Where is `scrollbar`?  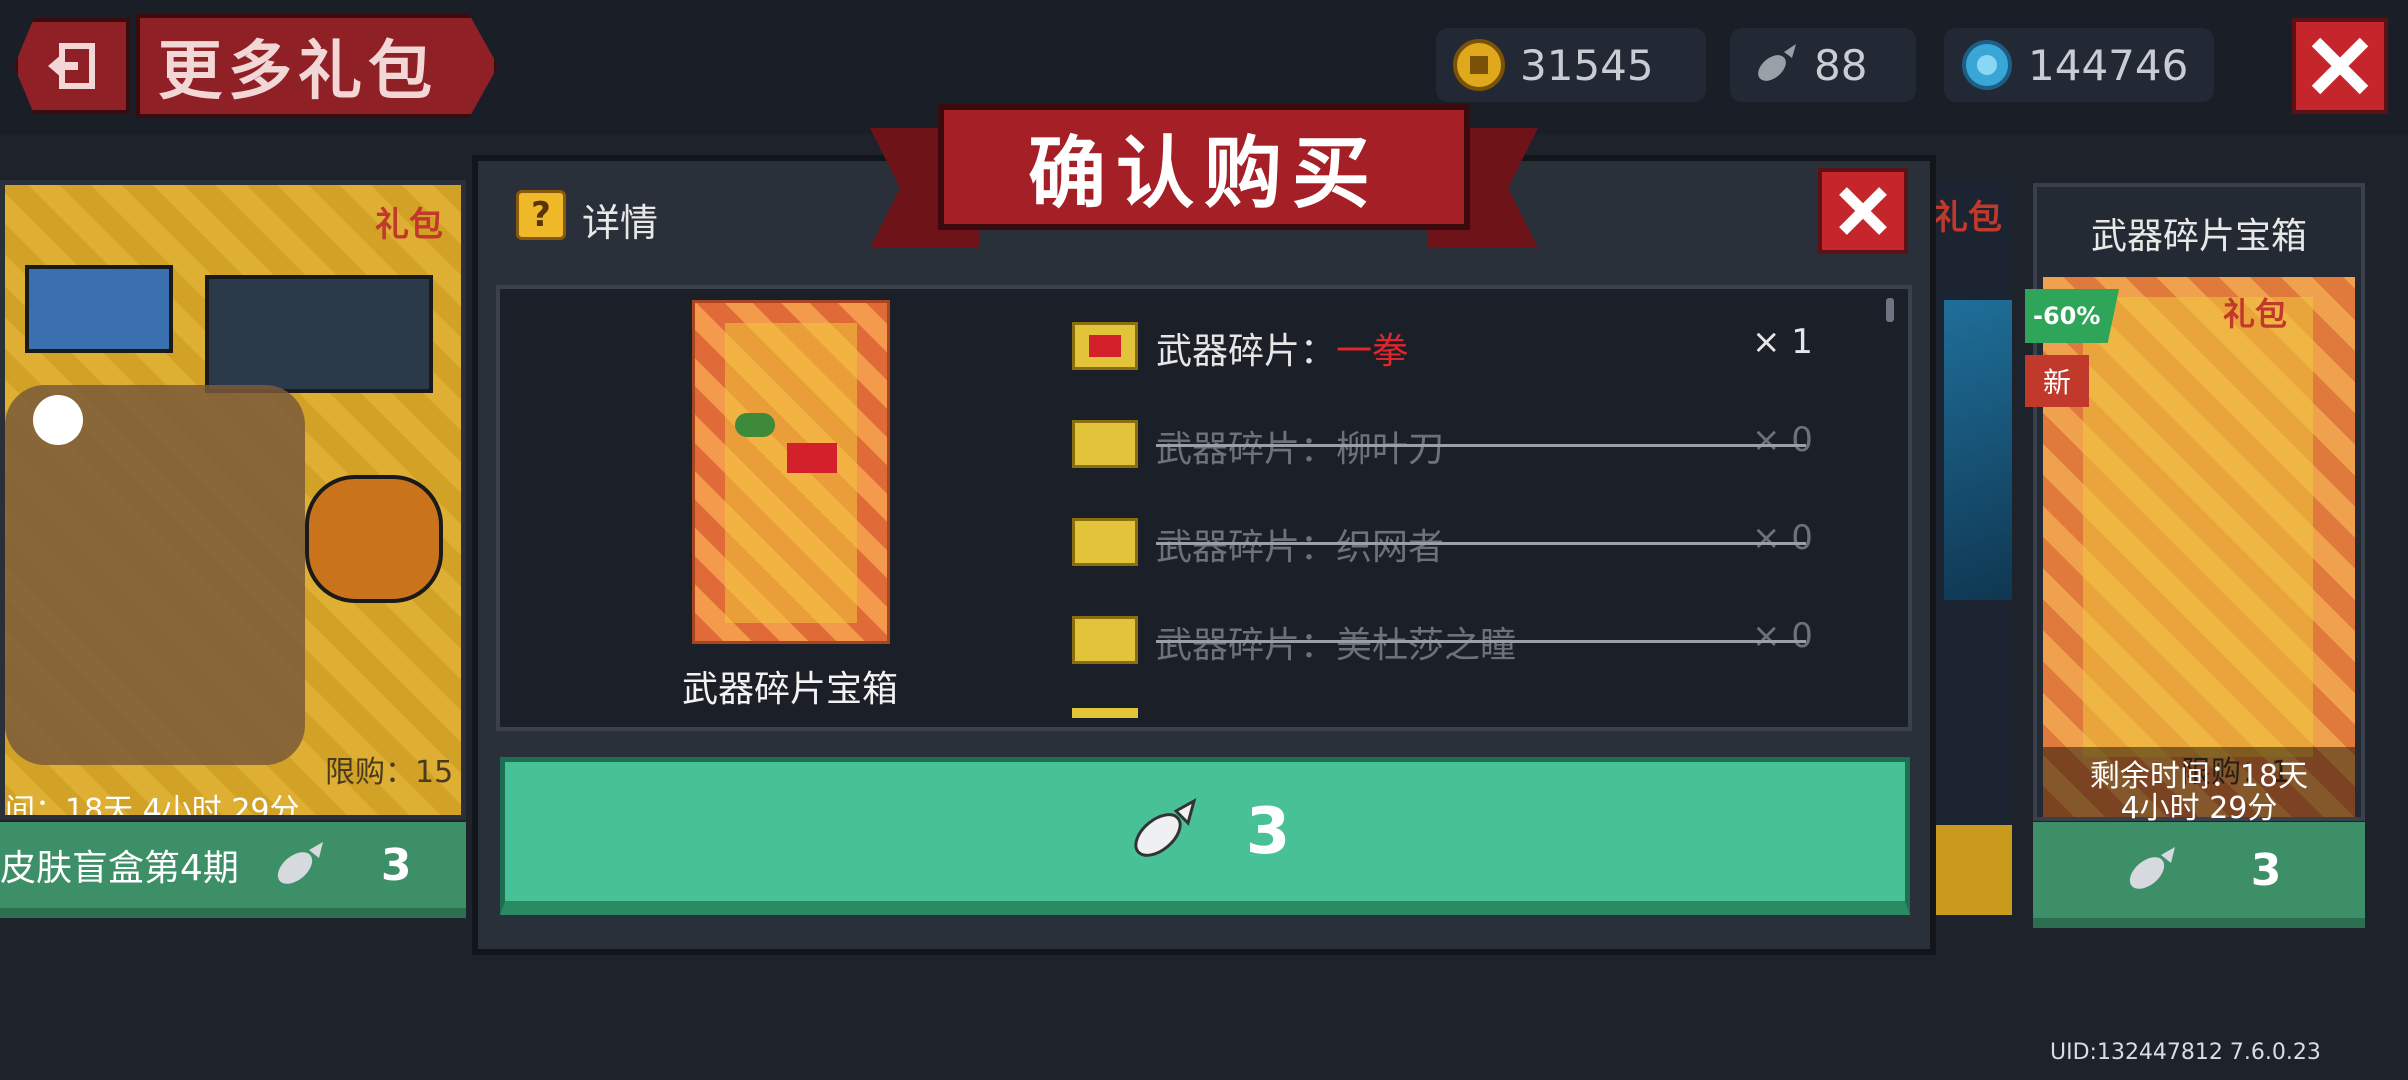 scrollbar is located at coordinates (1890, 310).